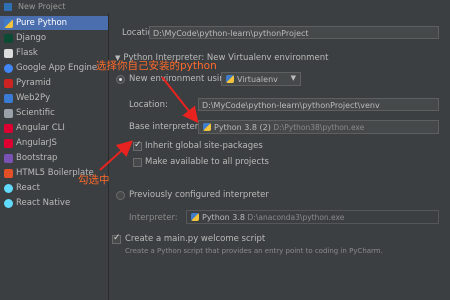 The height and width of the screenshot is (300, 450). Describe the element at coordinates (94, 180) in the screenshot. I see `annotation-check-it: 勾选中` at that location.